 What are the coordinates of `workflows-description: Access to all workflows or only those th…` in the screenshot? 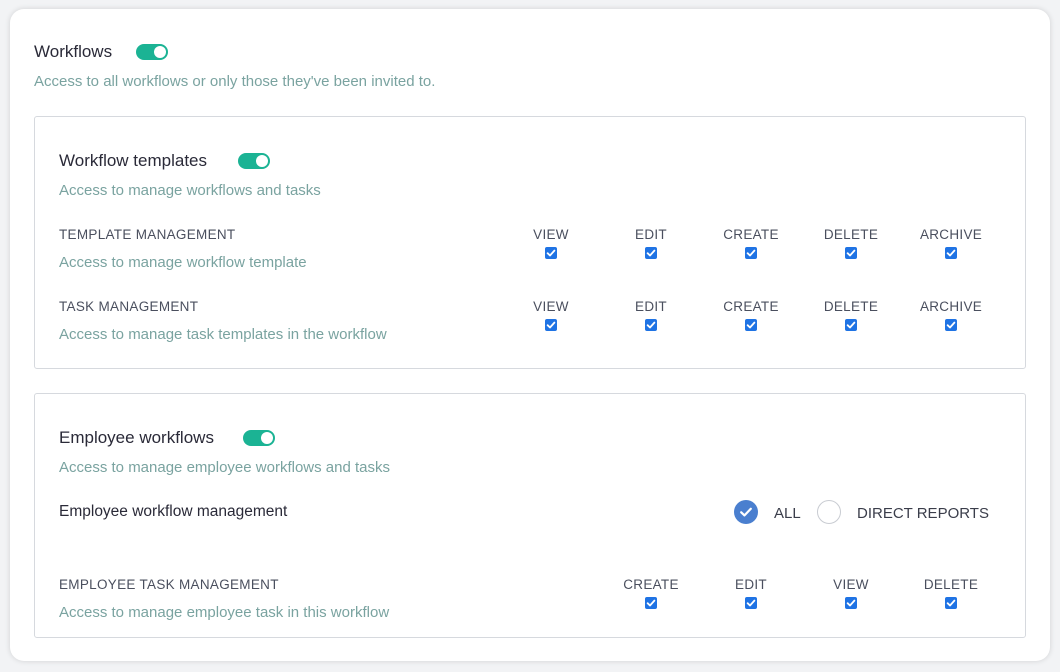 It's located at (235, 81).